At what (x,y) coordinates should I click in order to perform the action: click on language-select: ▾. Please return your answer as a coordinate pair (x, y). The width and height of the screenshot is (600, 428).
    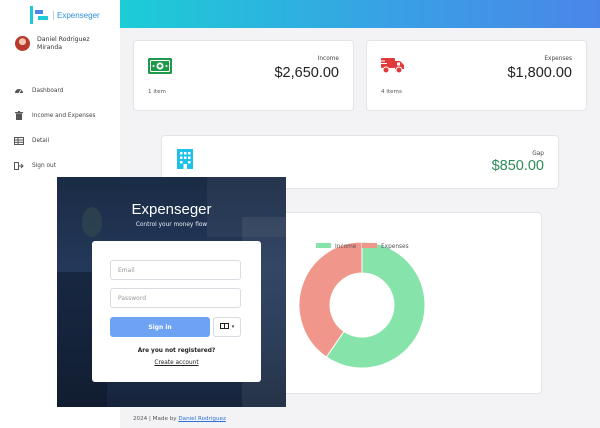
    Looking at the image, I should click on (227, 327).